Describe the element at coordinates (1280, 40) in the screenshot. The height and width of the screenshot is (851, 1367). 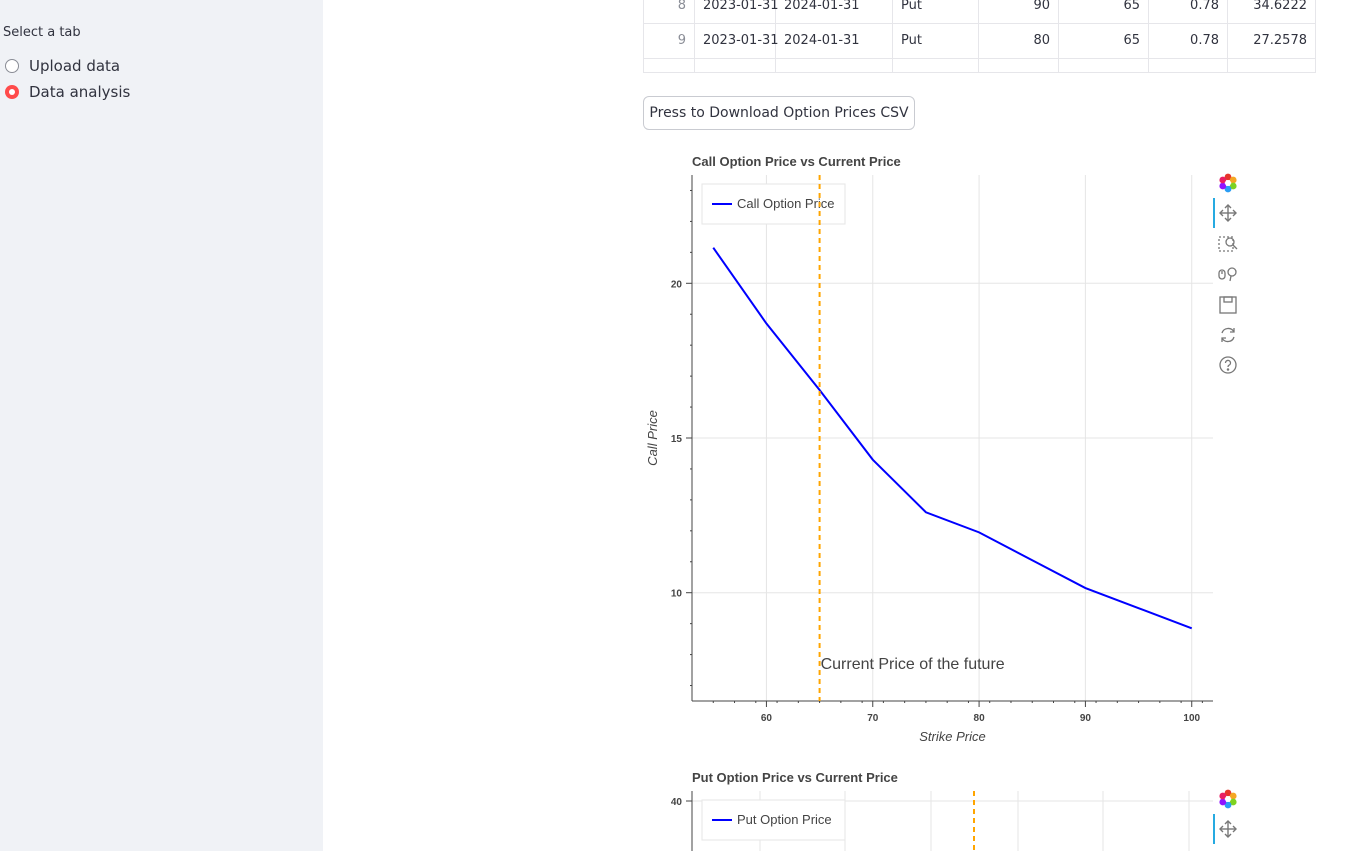
I see `option-price-cell: 27.2578` at that location.